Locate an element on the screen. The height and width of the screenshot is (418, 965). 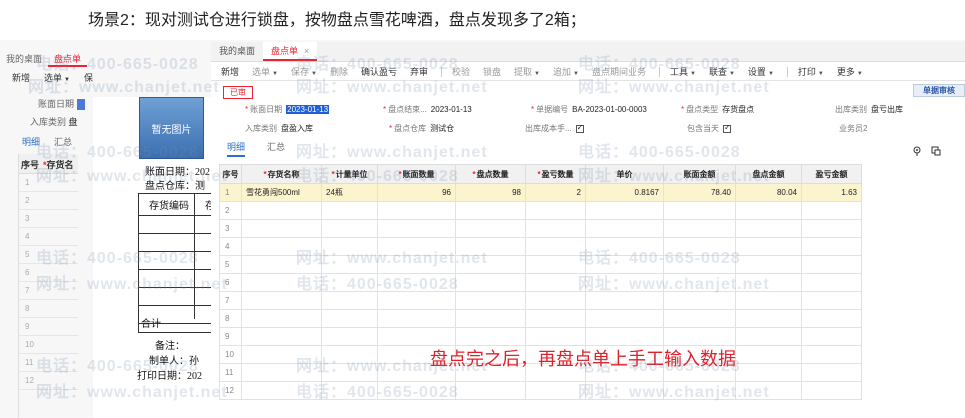
cell-book-amount: 78.40 is located at coordinates (699, 192).